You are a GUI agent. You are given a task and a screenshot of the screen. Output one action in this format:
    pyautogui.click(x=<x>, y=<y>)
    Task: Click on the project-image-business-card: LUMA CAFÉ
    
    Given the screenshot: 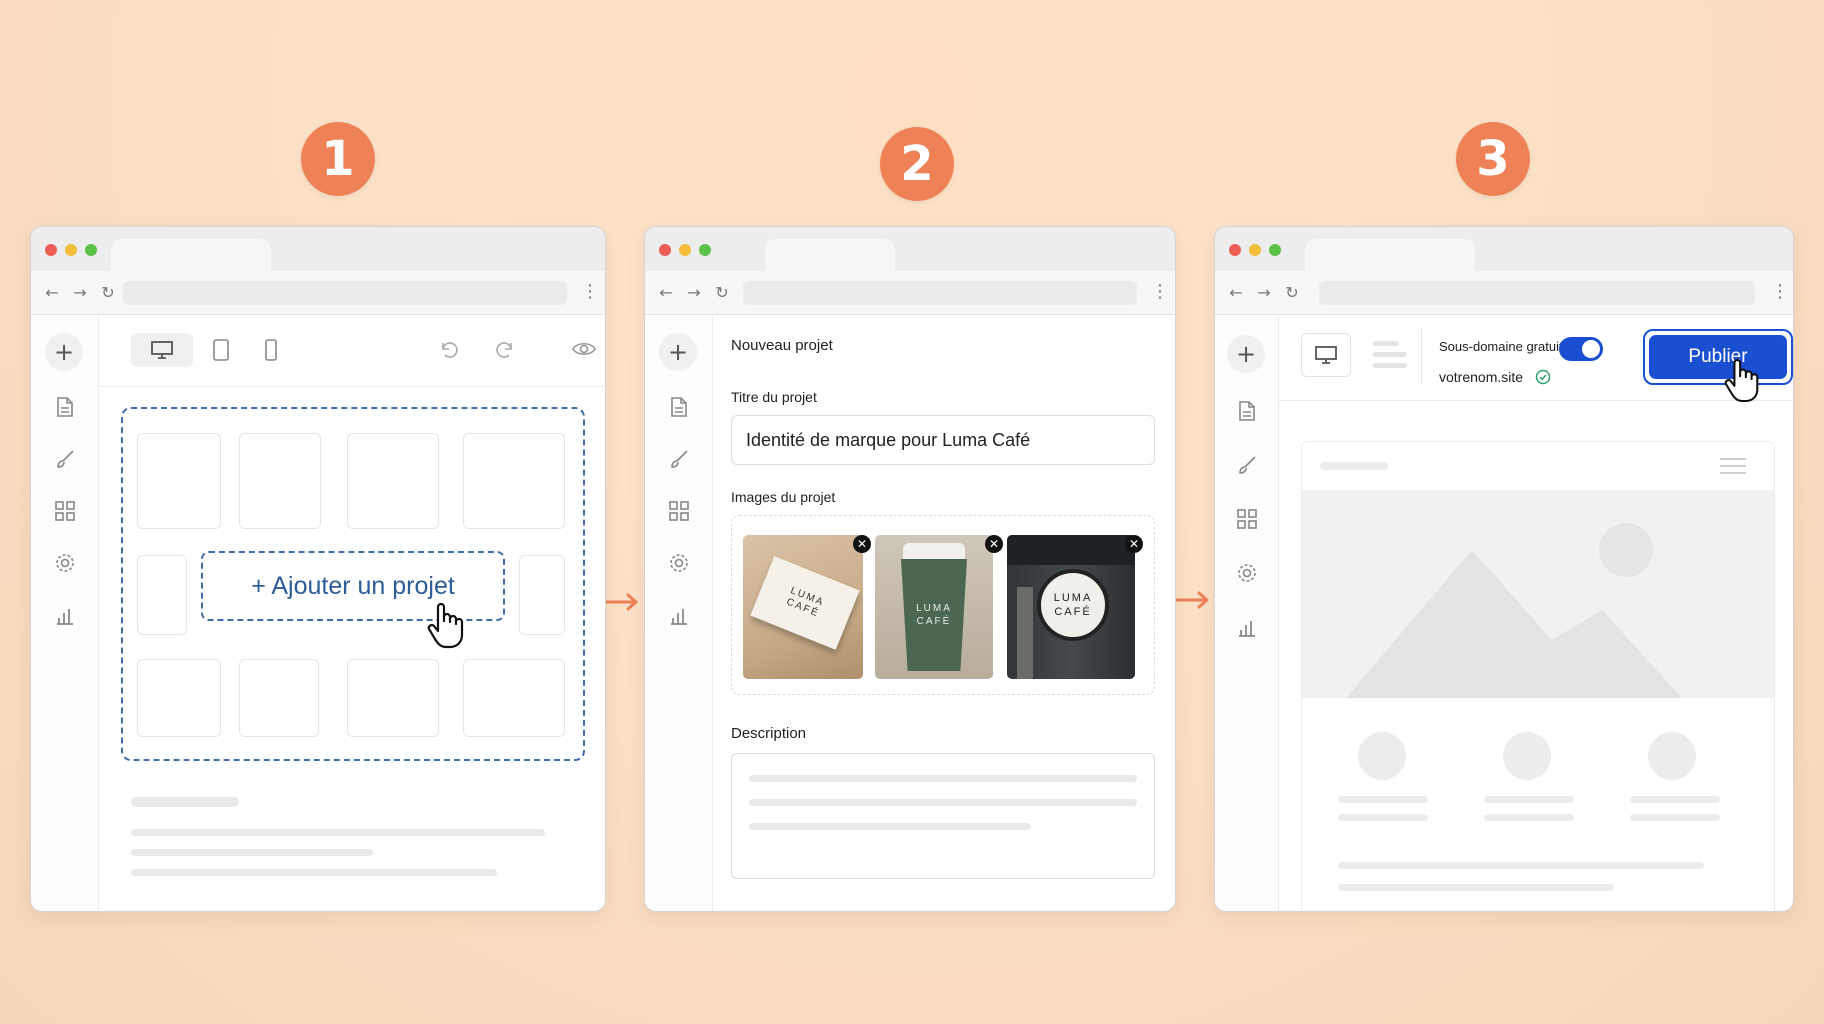 What is the action you would take?
    pyautogui.click(x=803, y=607)
    